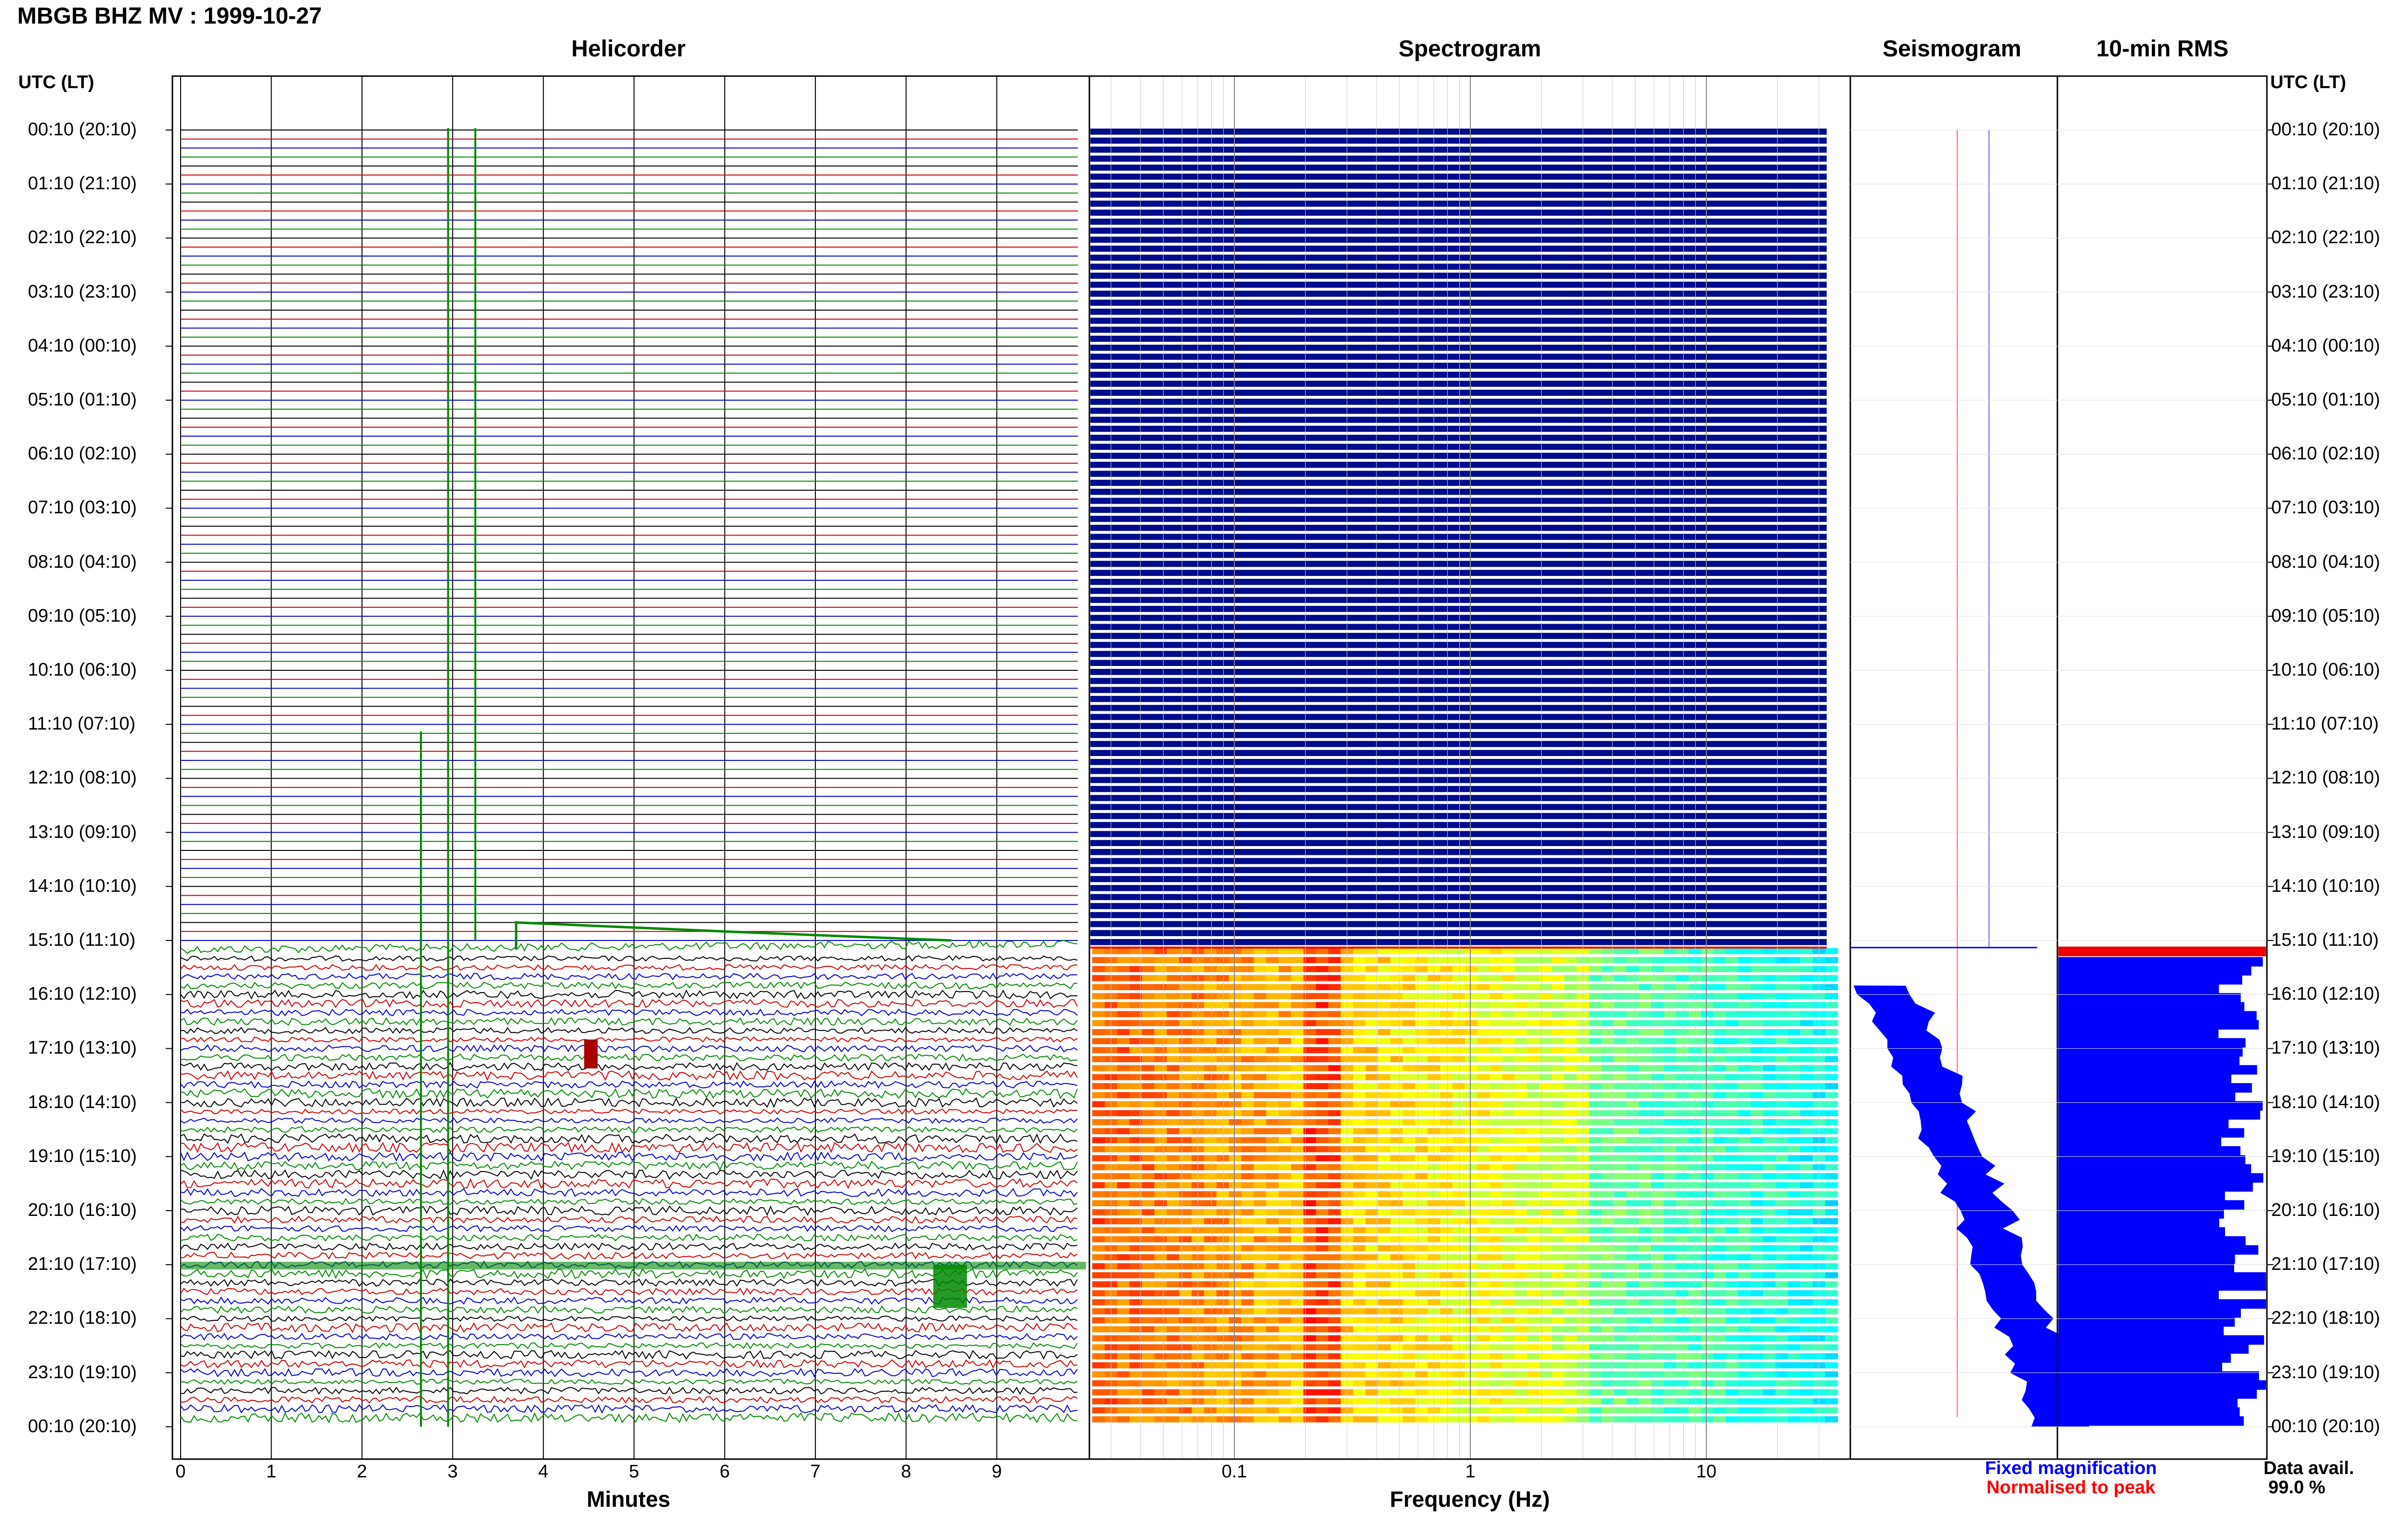  I want to click on time-label-left: 16:10 (12:10), so click(82, 994).